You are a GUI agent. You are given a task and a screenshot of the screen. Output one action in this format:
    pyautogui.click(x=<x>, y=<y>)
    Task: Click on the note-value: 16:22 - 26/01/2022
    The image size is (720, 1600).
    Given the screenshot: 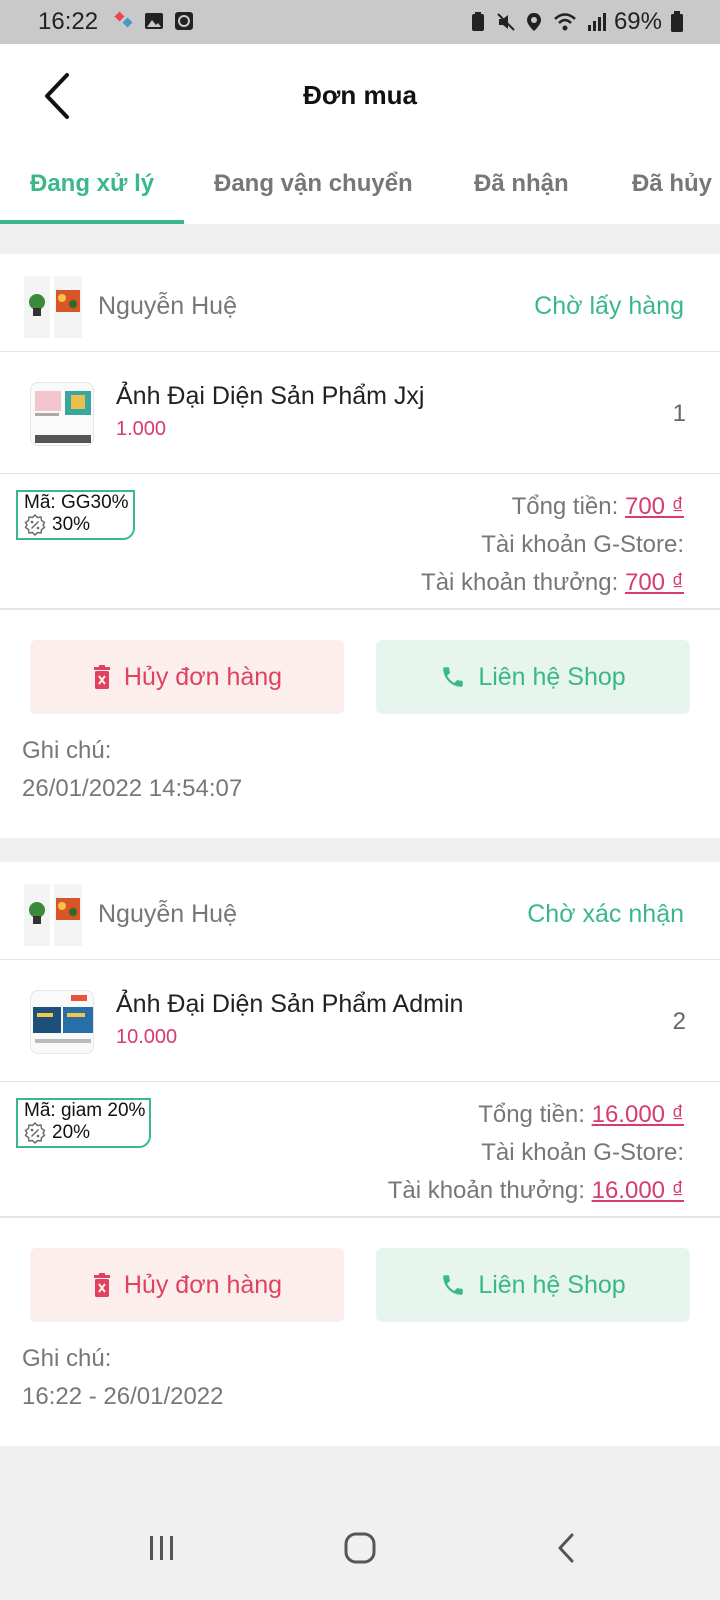 What is the action you would take?
    pyautogui.click(x=123, y=1396)
    